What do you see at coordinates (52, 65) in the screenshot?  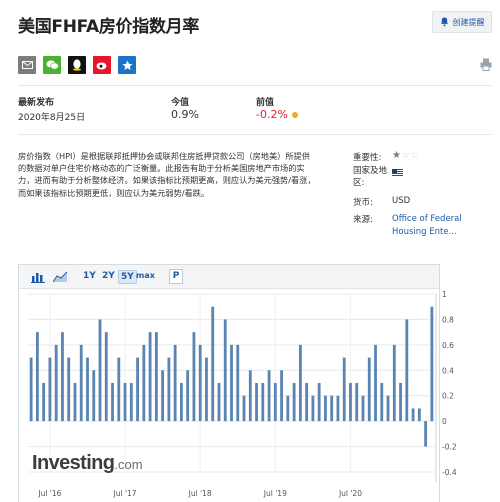 I see `wechat-icon` at bounding box center [52, 65].